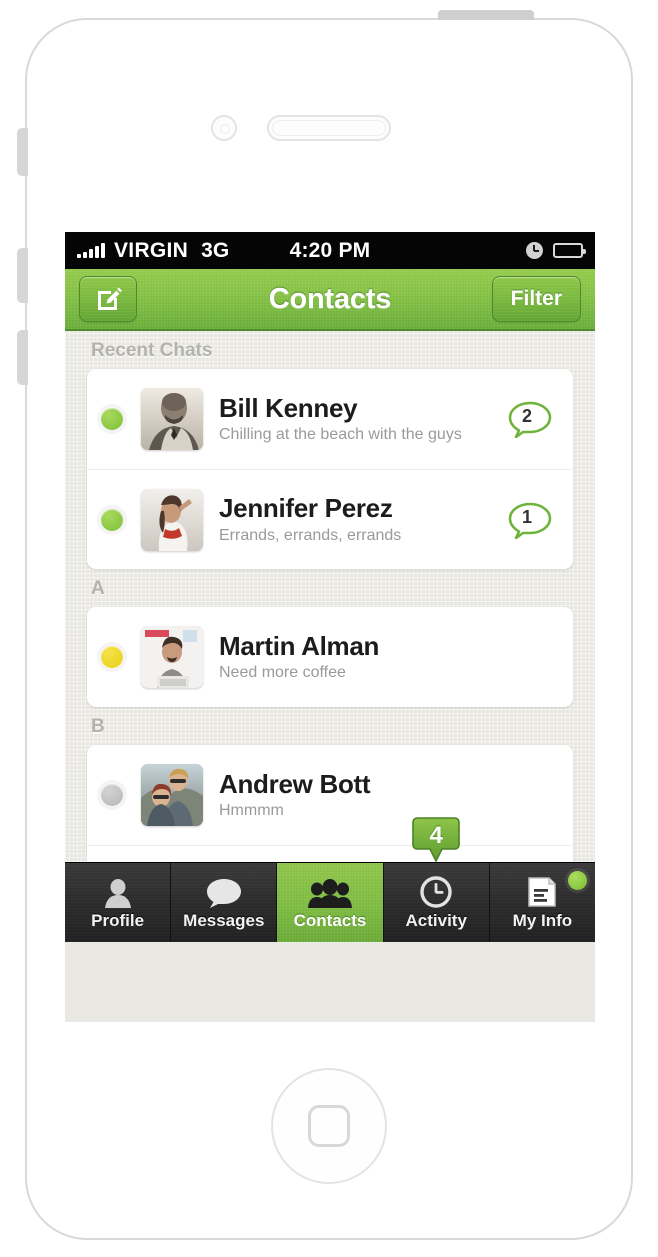 The width and height of the screenshot is (658, 1257). What do you see at coordinates (330, 891) in the screenshot?
I see `people-group-icon` at bounding box center [330, 891].